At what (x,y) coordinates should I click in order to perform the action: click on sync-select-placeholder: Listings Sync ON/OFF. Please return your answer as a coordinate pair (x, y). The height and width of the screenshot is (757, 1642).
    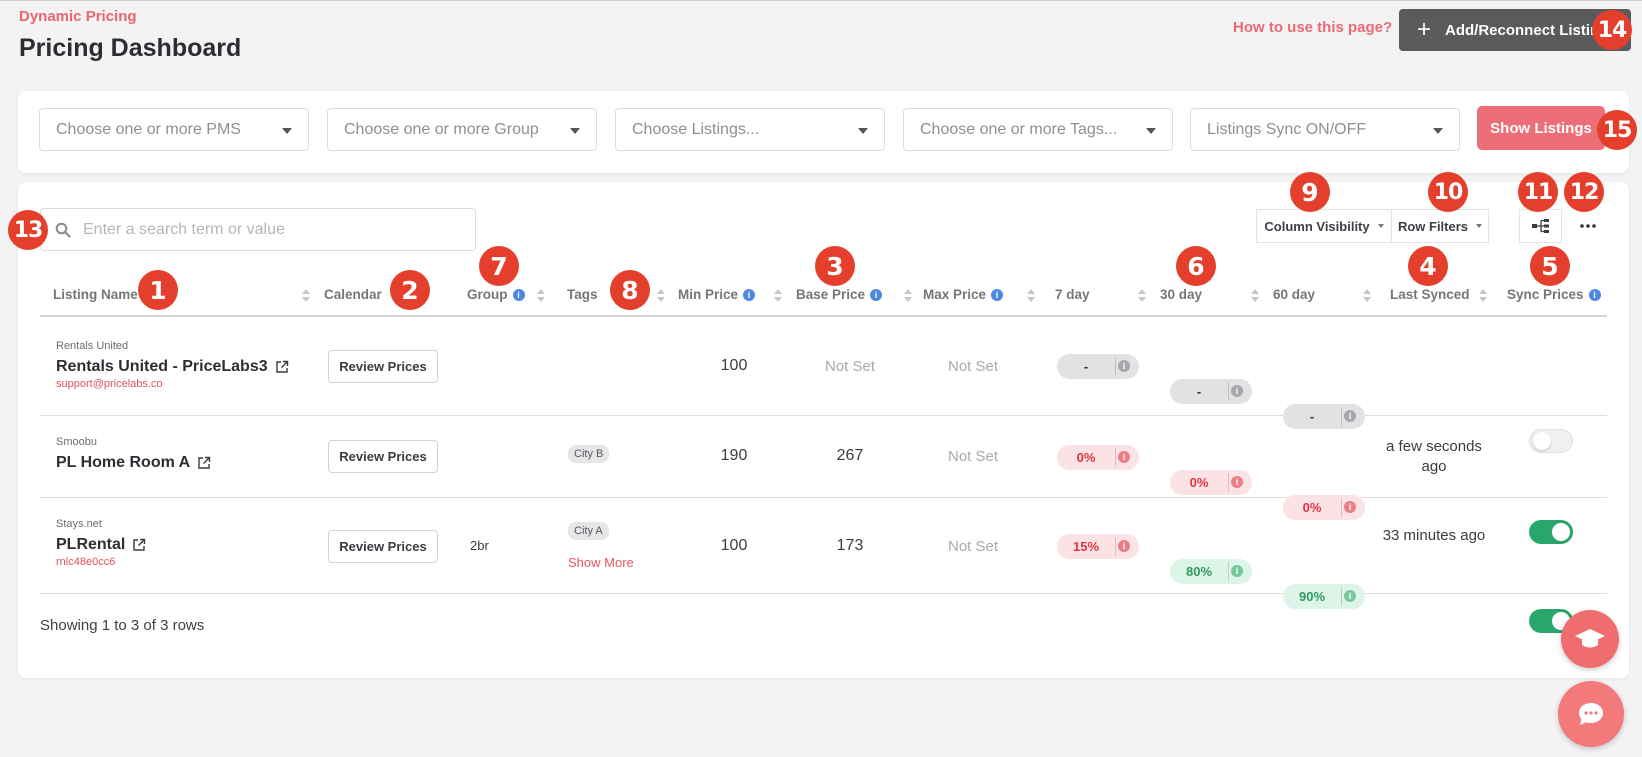
    Looking at the image, I should click on (1287, 129).